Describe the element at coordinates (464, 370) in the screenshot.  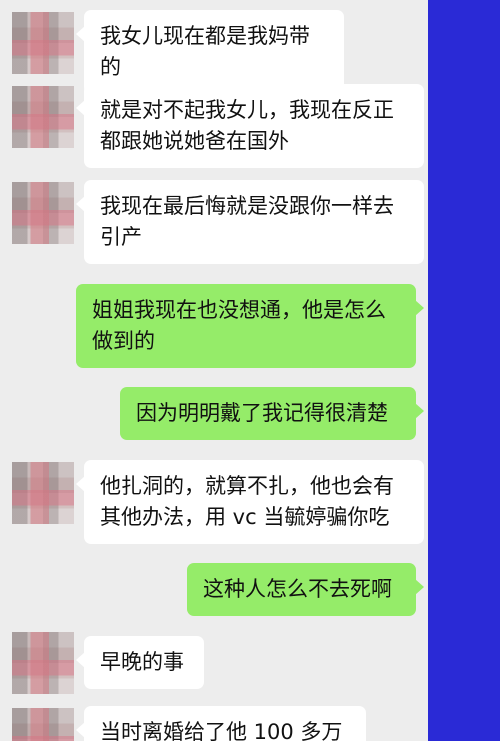
I see `side-color-bar` at that location.